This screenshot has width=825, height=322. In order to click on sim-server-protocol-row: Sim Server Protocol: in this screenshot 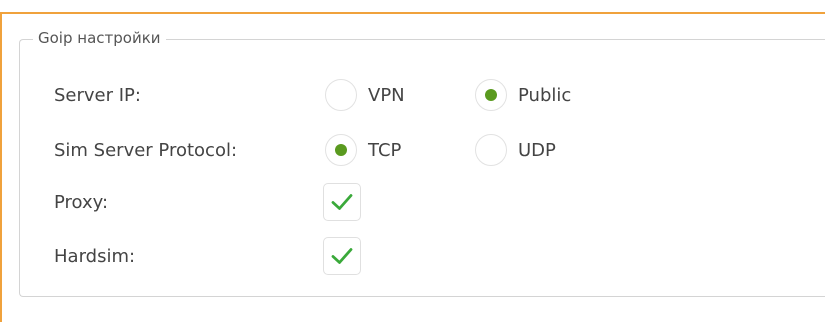, I will do `click(189, 150)`.